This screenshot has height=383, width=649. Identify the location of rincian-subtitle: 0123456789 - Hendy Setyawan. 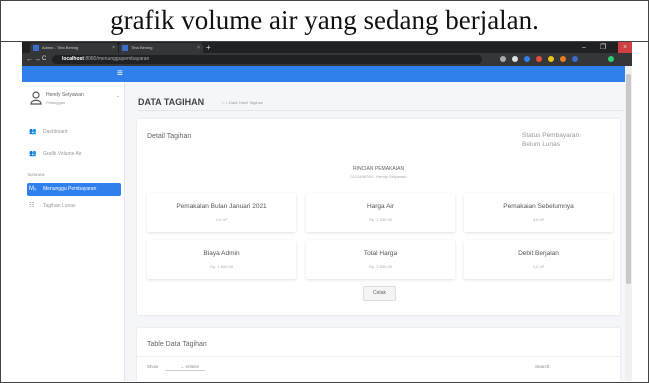
(378, 176).